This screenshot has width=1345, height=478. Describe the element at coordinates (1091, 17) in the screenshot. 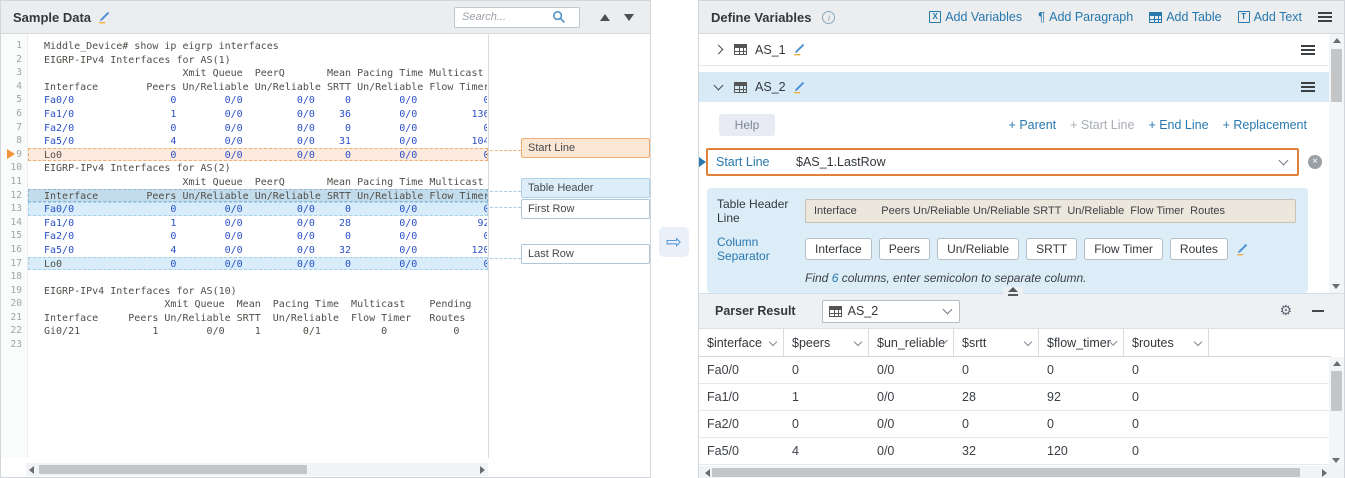

I see `toolbar-label: Add Paragraph` at that location.